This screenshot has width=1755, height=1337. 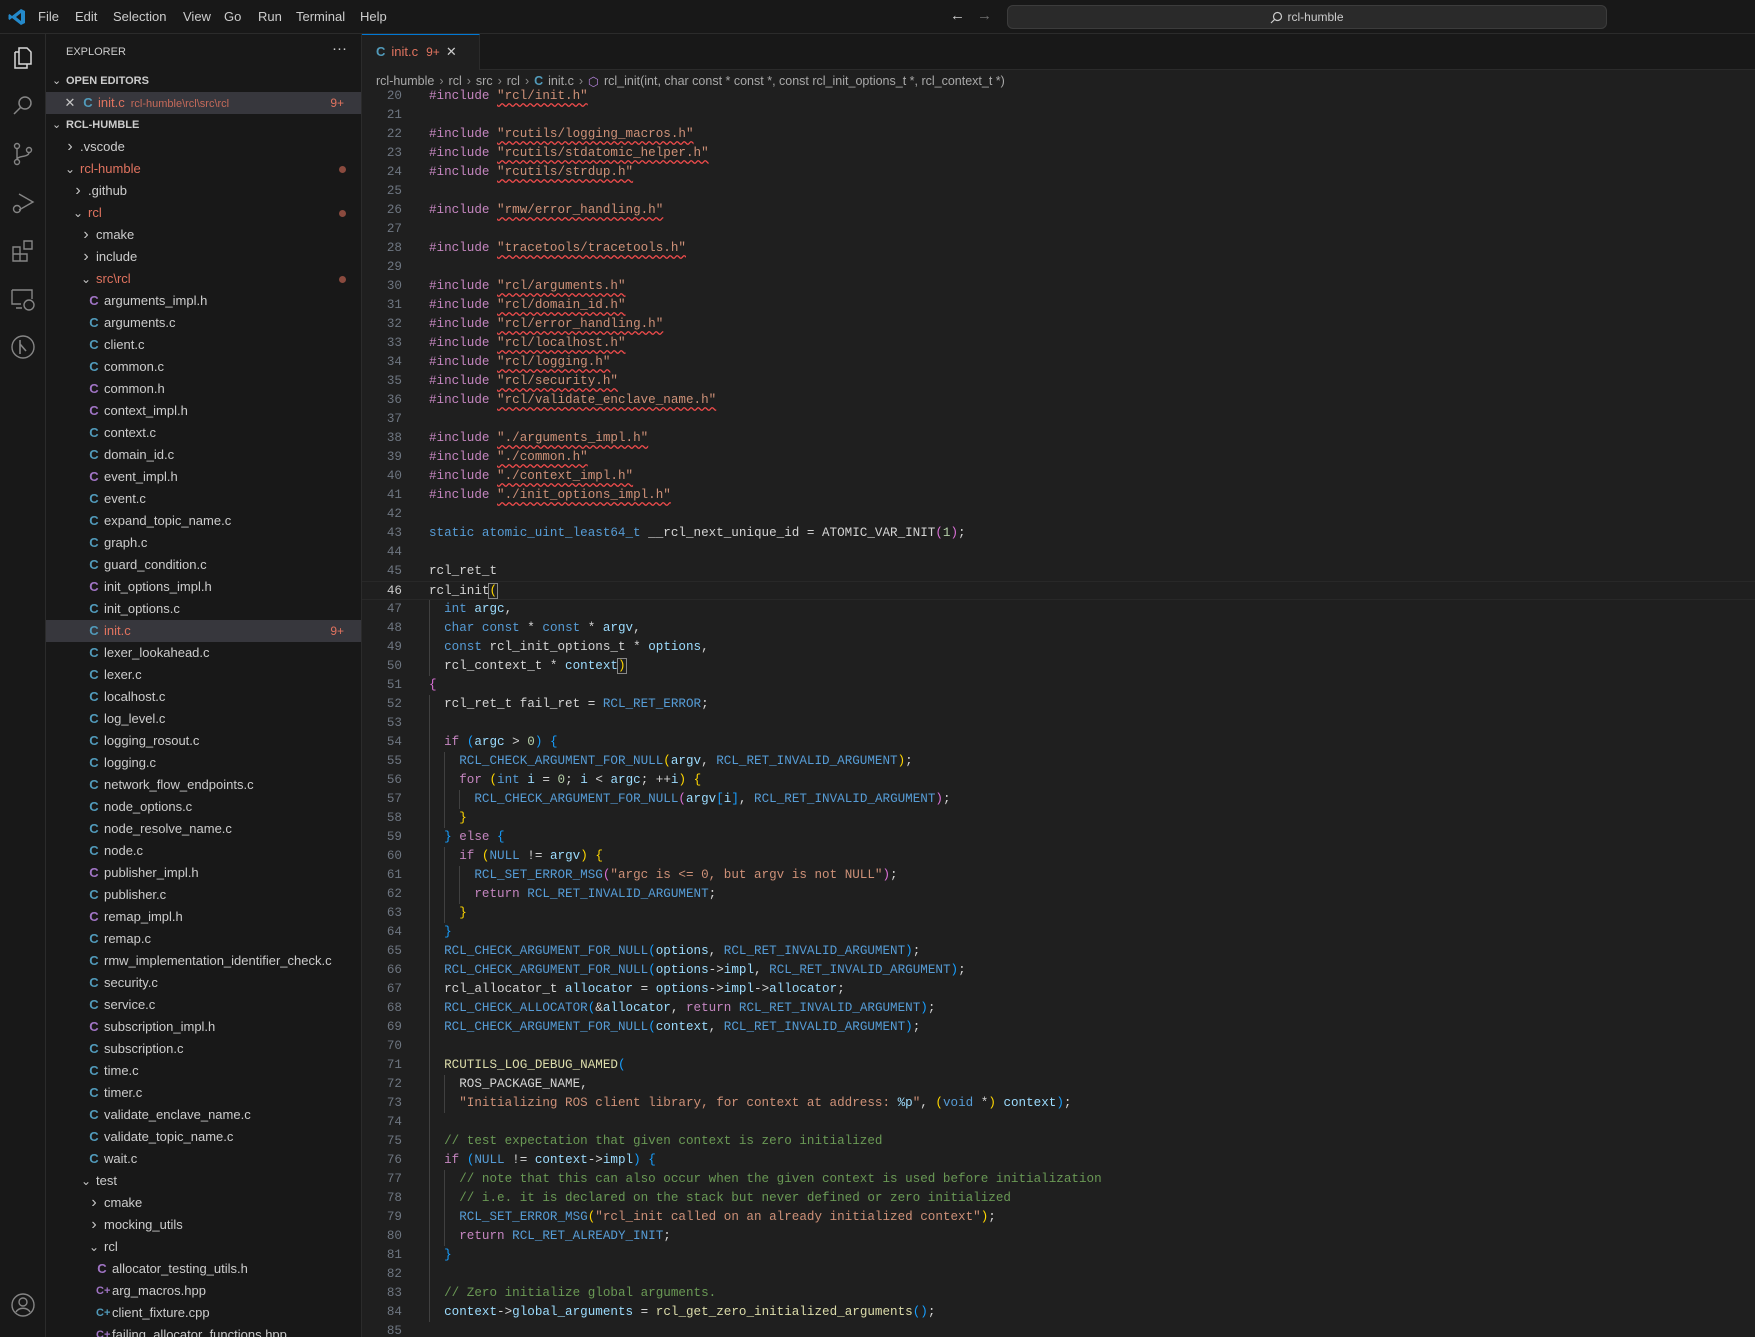 I want to click on file-item: Cremap_impl.h, so click(x=203, y=917).